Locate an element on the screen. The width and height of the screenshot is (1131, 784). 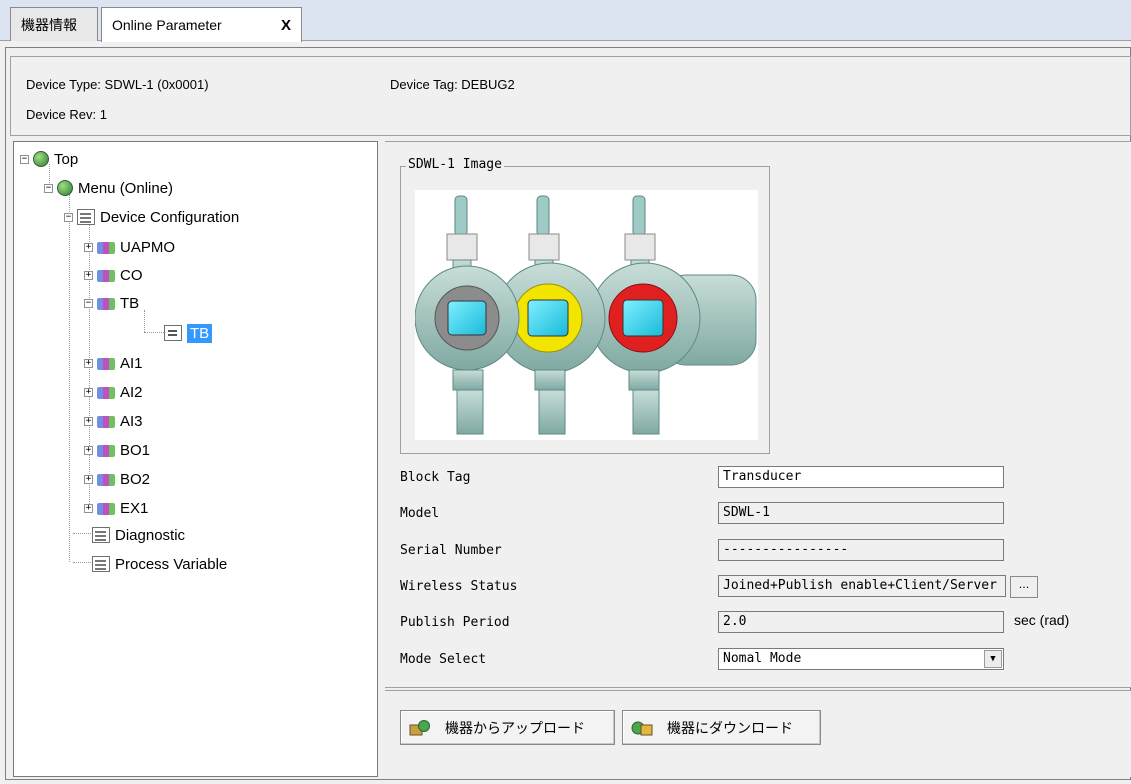
tree-label-block: BO2 is located at coordinates (135, 479).